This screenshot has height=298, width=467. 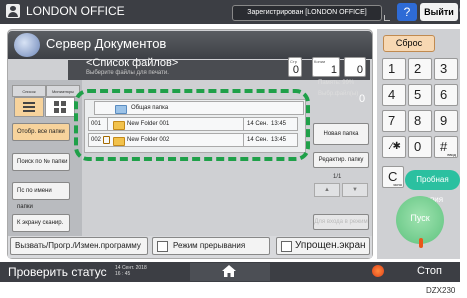 What do you see at coordinates (286, 246) in the screenshot?
I see `simple-screen-checkbox` at bounding box center [286, 246].